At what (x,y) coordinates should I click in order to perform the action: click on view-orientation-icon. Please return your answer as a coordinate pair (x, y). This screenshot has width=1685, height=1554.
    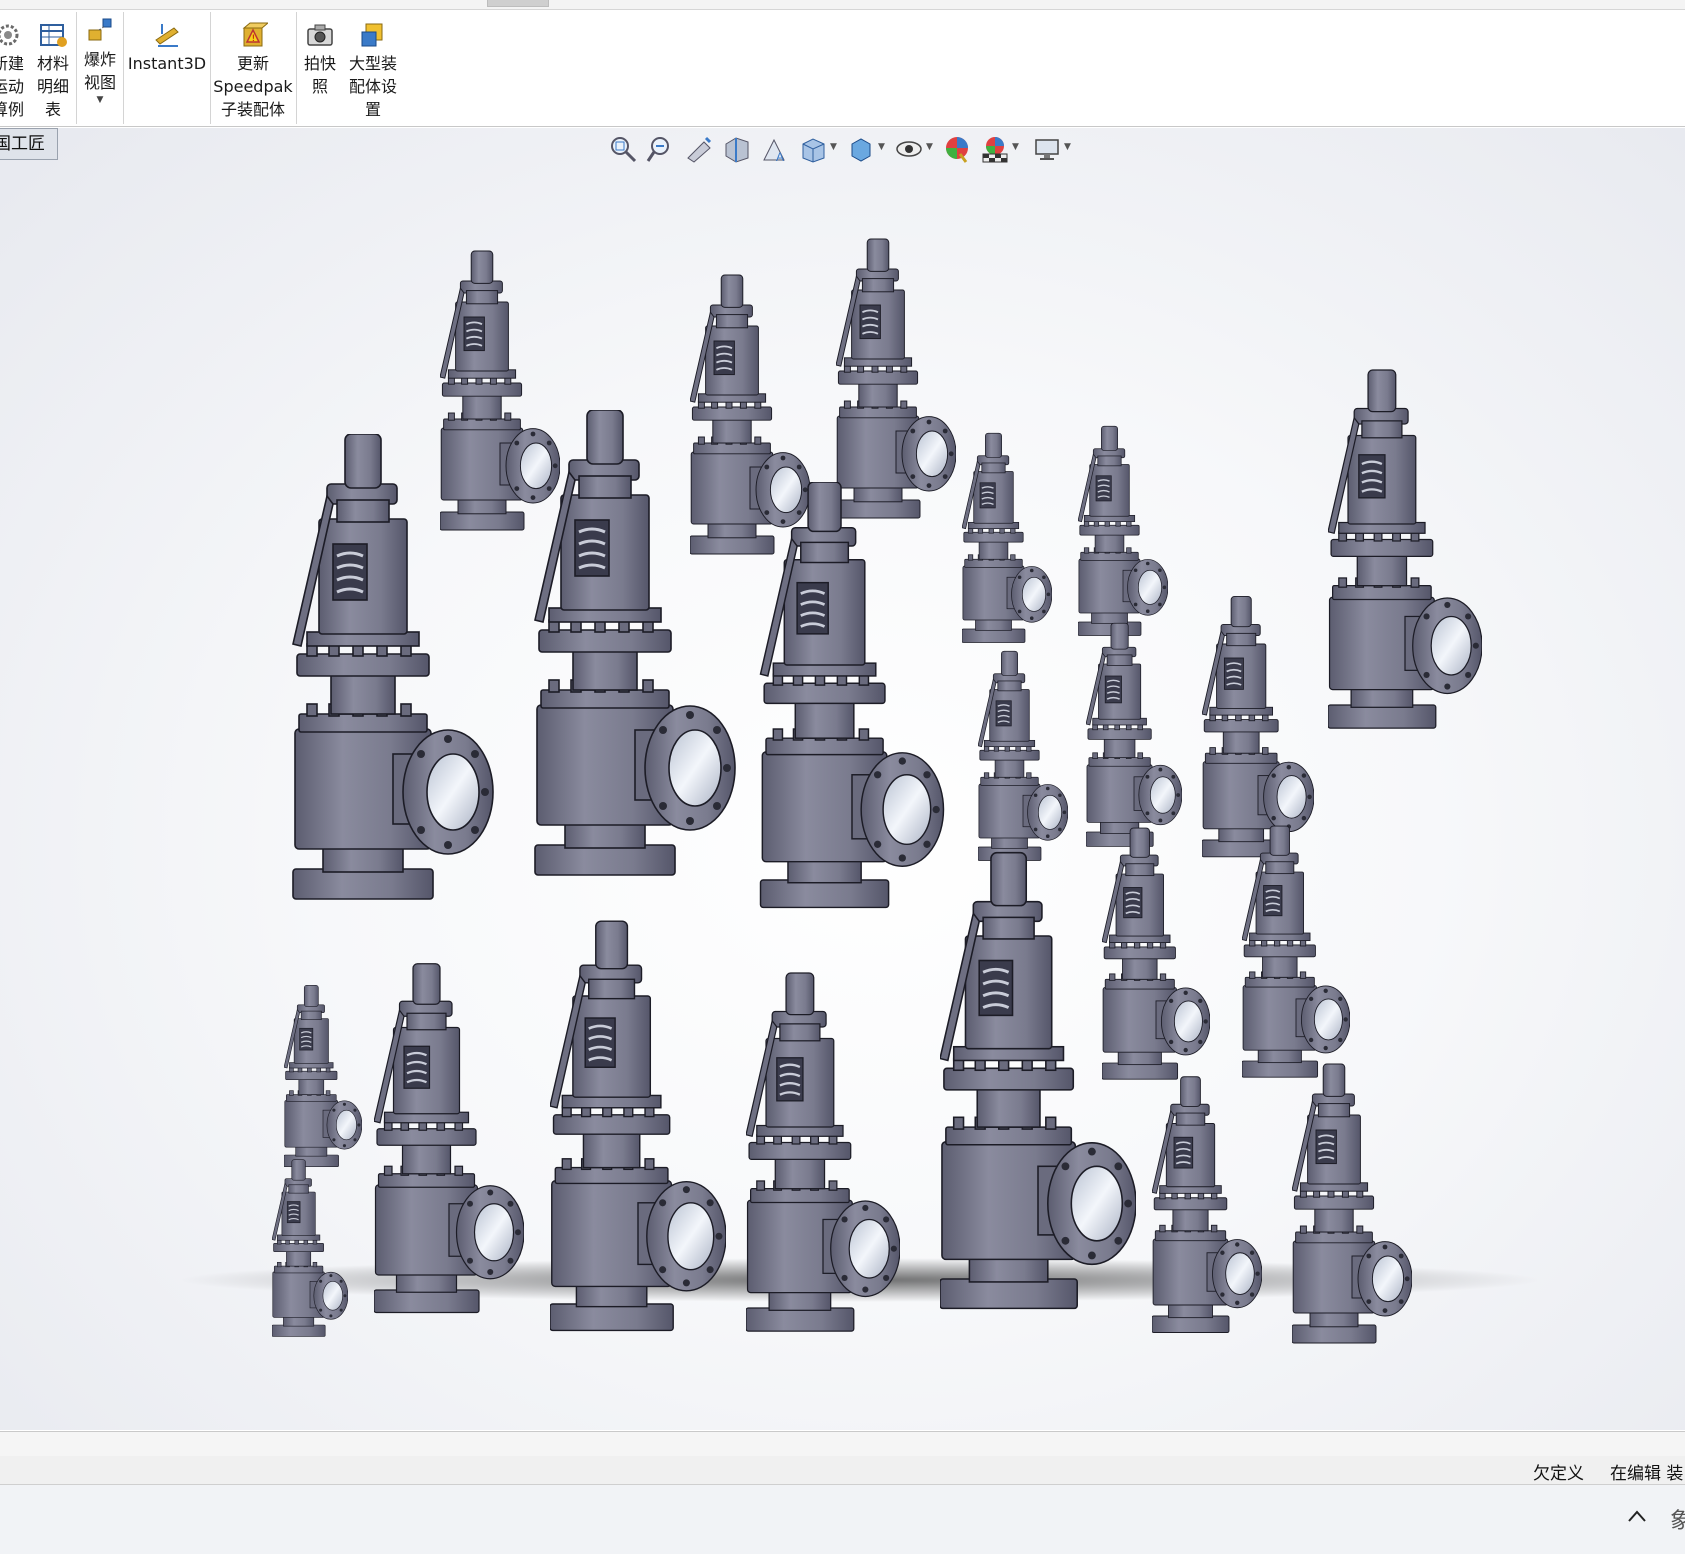
    Looking at the image, I should click on (813, 149).